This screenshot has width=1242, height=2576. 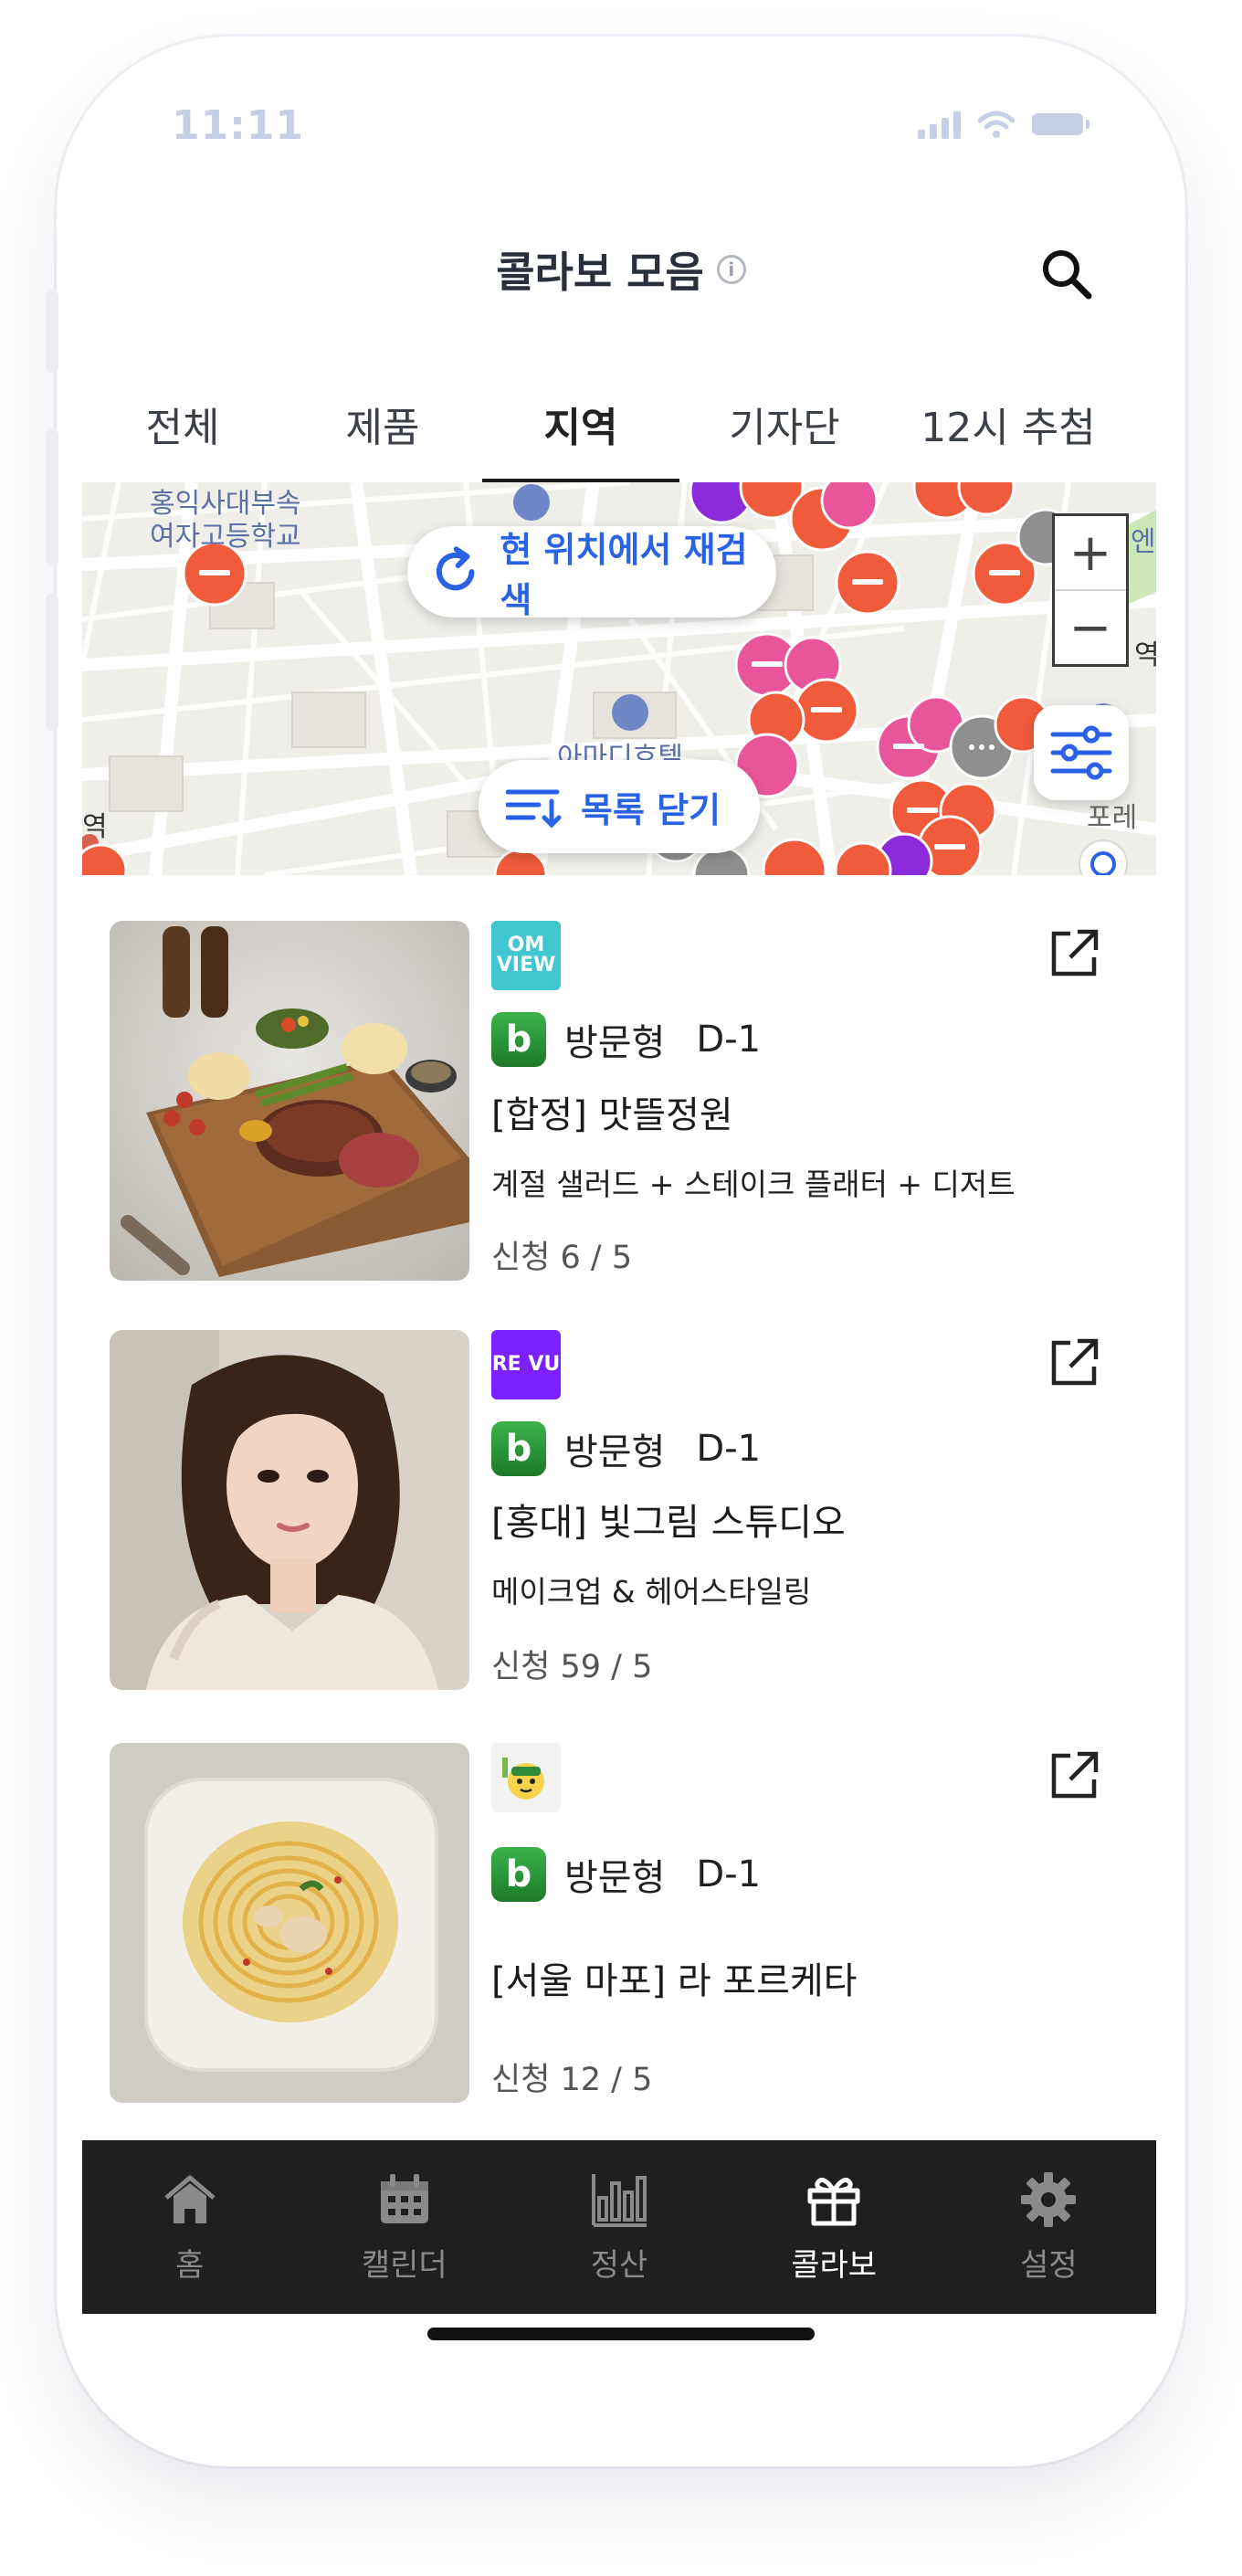 I want to click on platform-logo, so click(x=526, y=1778).